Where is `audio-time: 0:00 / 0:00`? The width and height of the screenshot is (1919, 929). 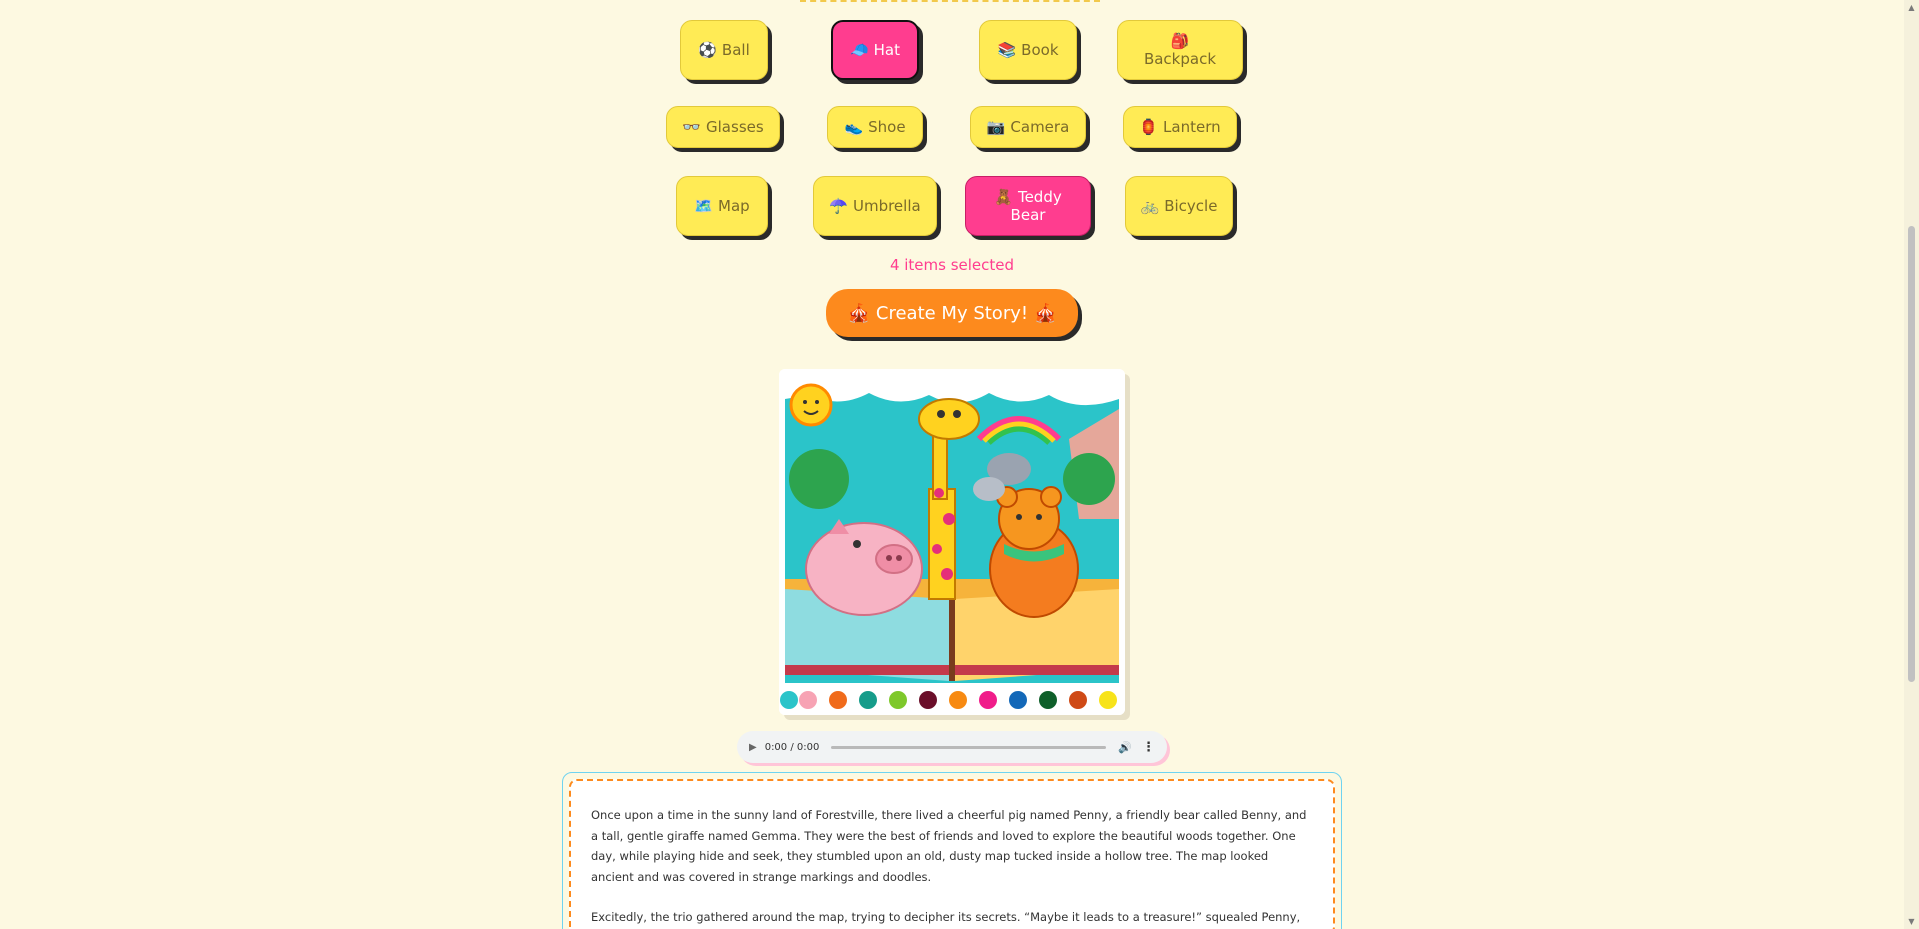
audio-time: 0:00 / 0:00 is located at coordinates (792, 747).